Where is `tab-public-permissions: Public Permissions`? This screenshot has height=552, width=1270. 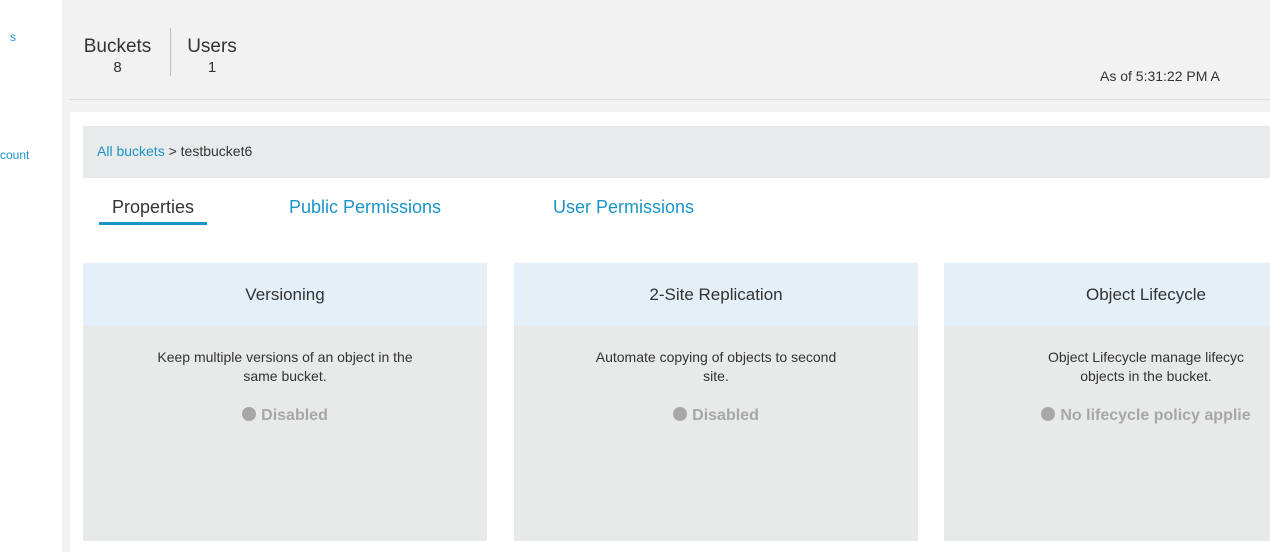 tab-public-permissions: Public Permissions is located at coordinates (365, 207).